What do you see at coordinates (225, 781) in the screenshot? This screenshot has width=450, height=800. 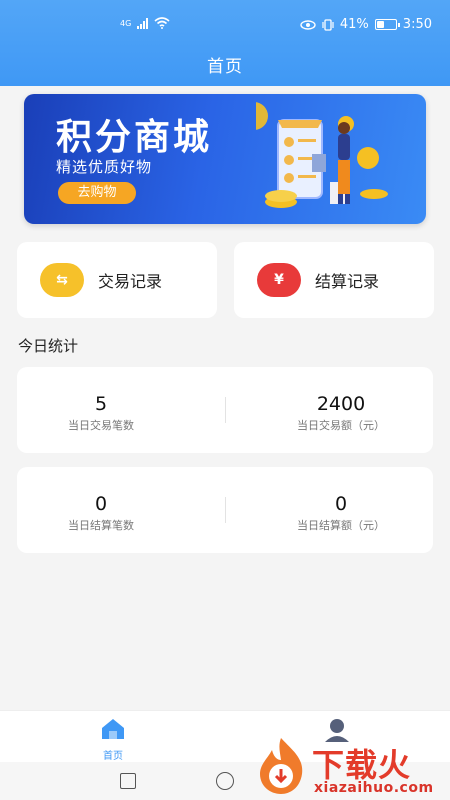 I see `home-nav-button` at bounding box center [225, 781].